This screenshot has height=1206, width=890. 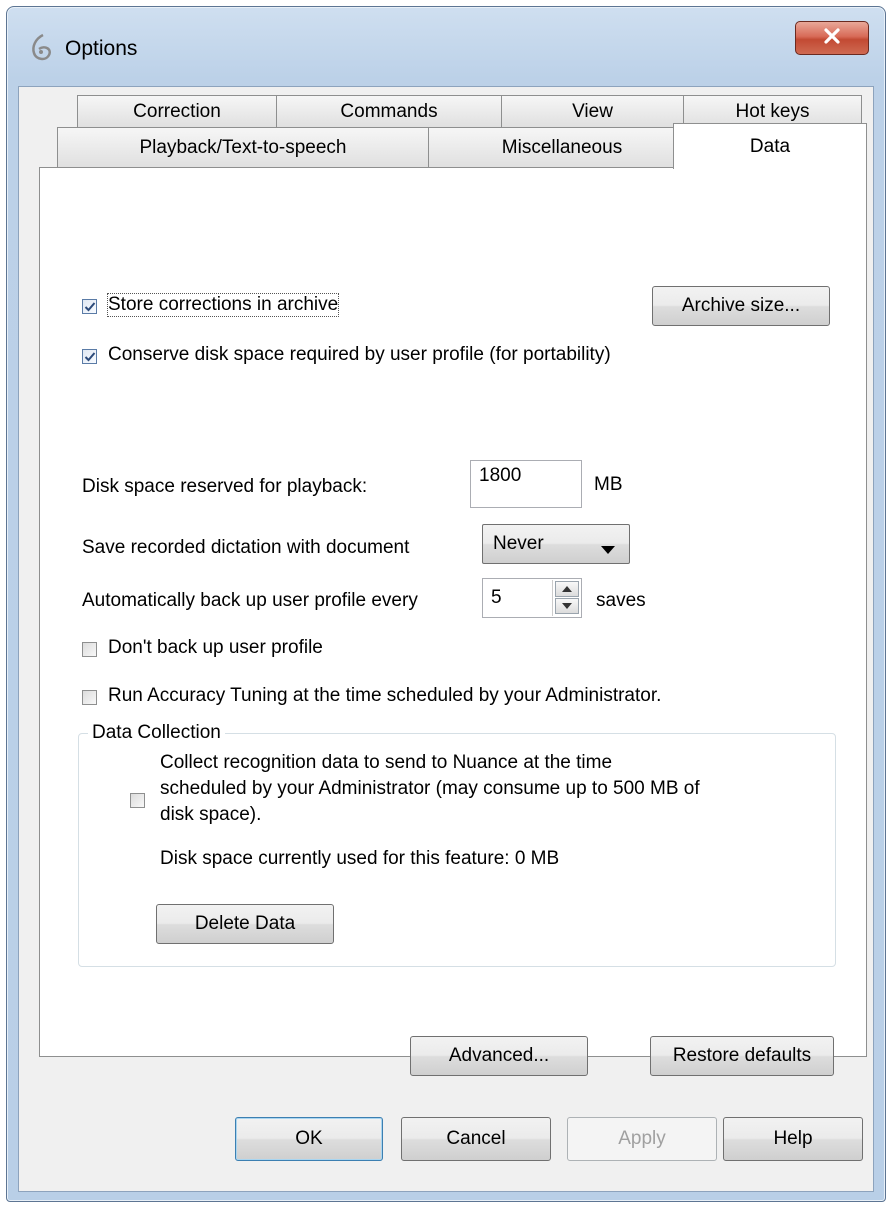 What do you see at coordinates (793, 1139) in the screenshot?
I see `help-button: Help` at bounding box center [793, 1139].